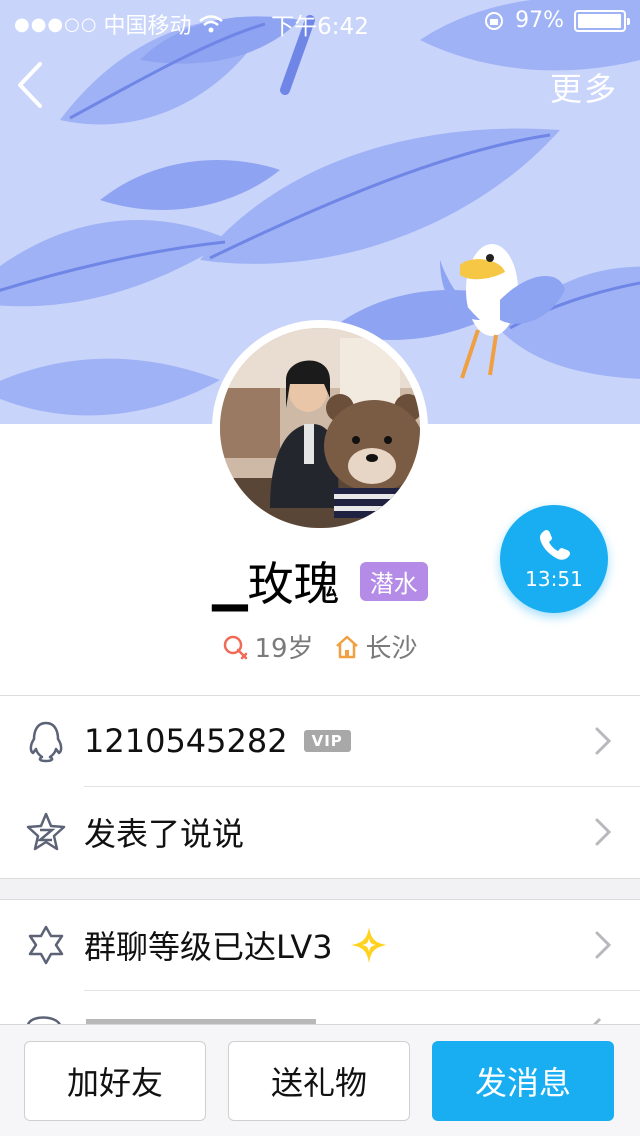  I want to click on battery-icon, so click(602, 20).